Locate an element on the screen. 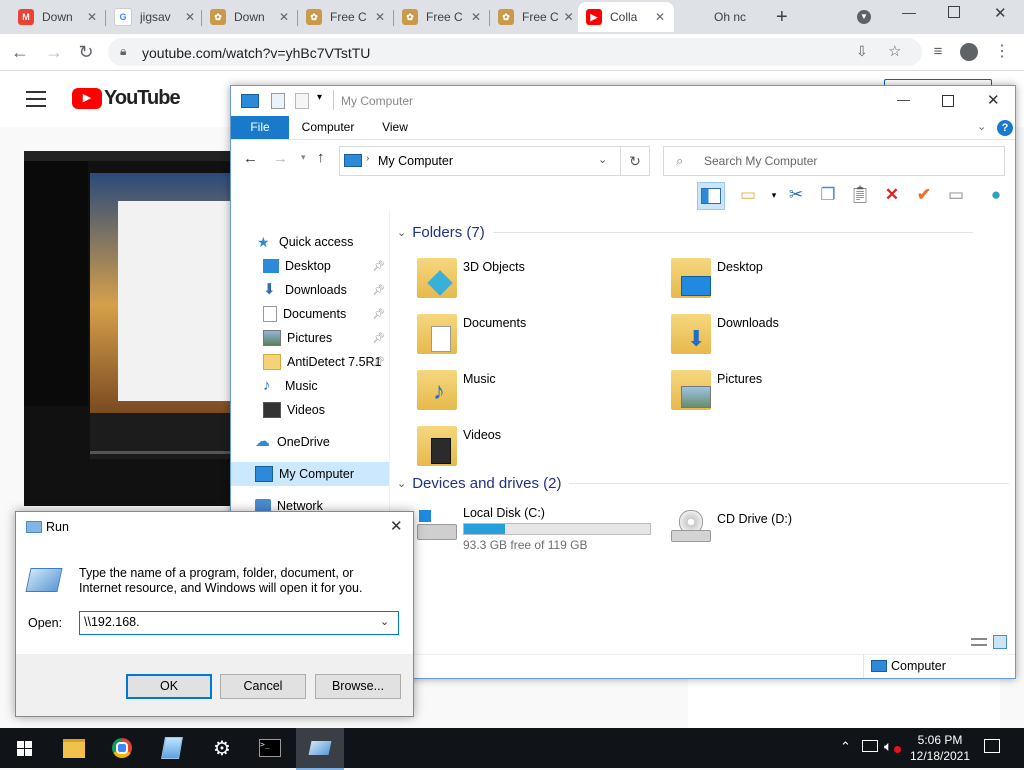 The image size is (1024, 770). folder-music: ♪ Music is located at coordinates (537, 396).